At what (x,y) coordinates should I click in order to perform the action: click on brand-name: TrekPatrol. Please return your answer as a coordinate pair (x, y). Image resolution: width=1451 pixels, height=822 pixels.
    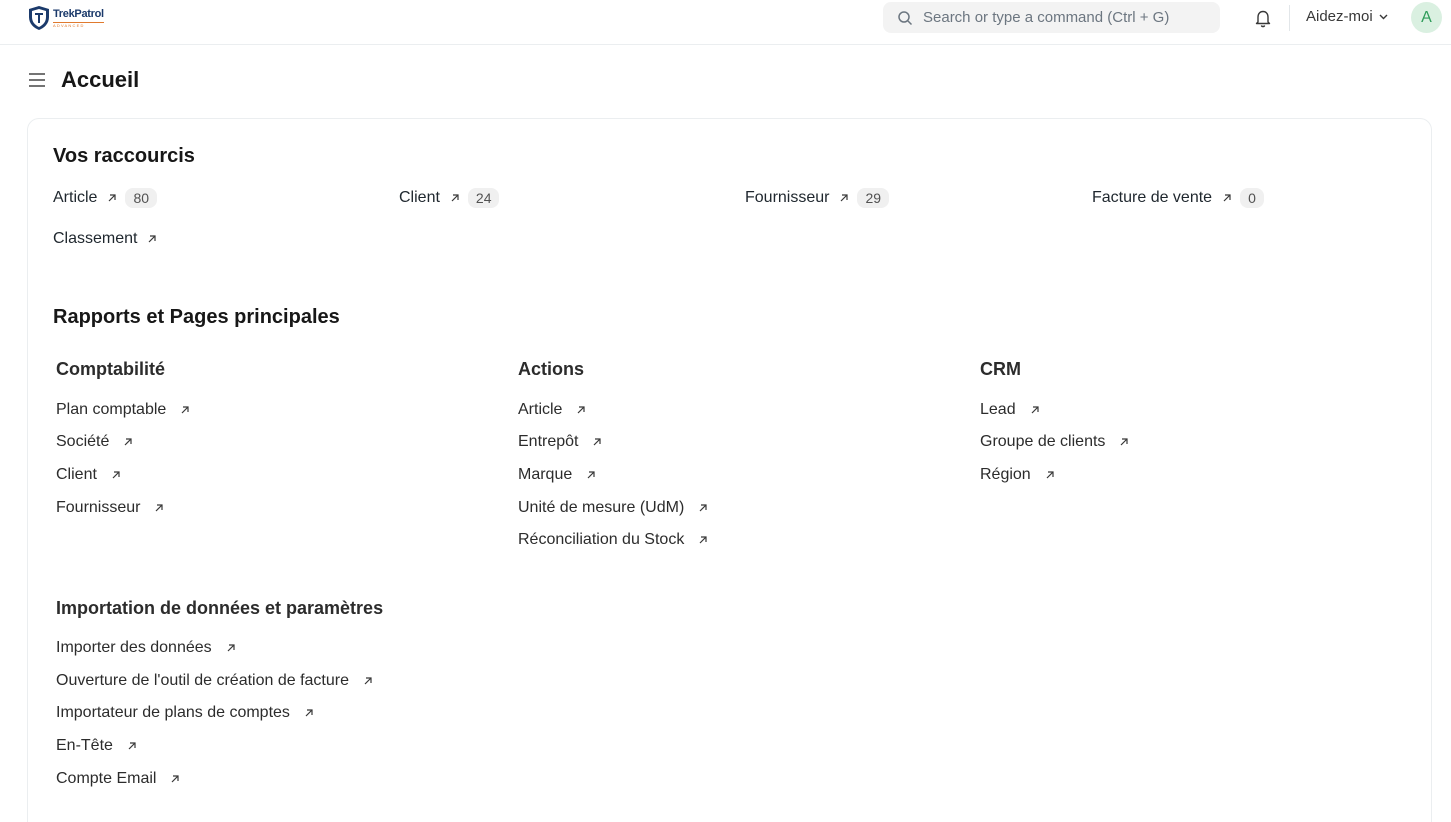
    Looking at the image, I should click on (78, 13).